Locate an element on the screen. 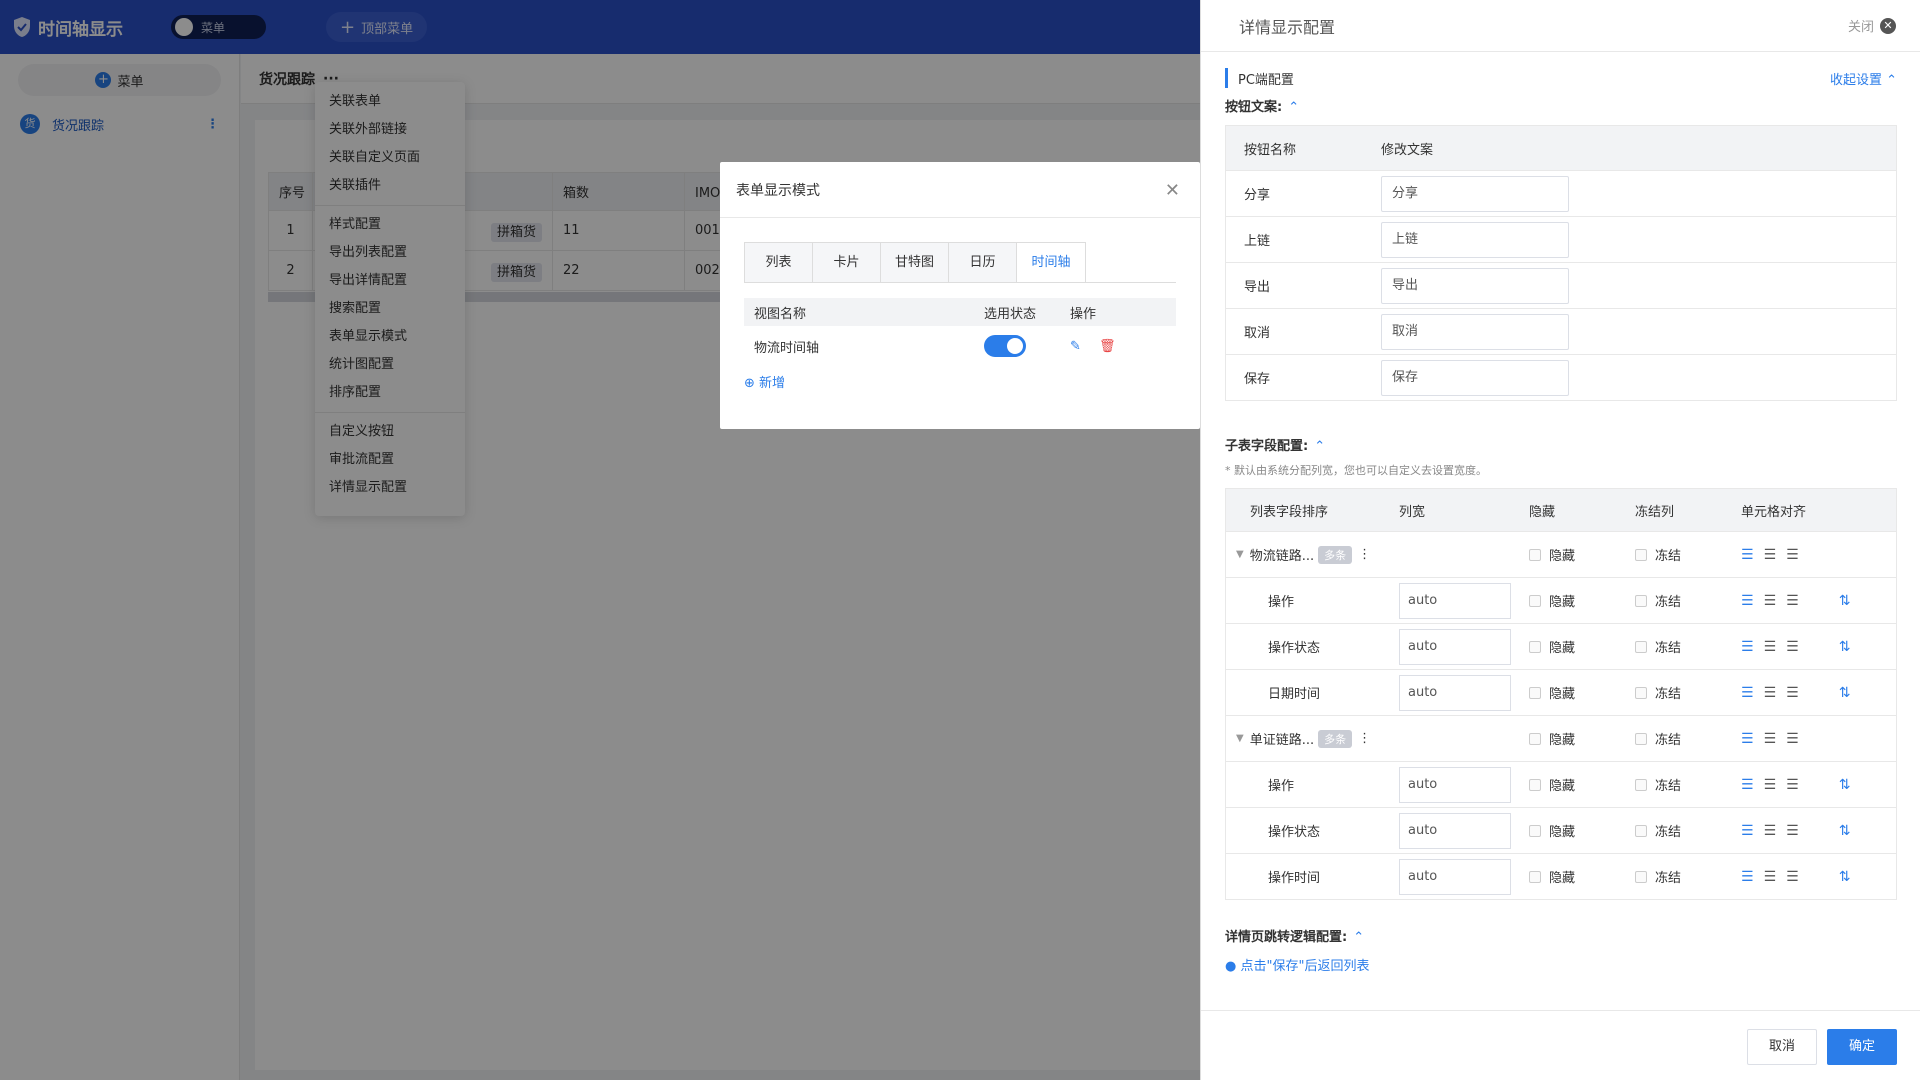 The image size is (1920, 1080). hide-label: 隐藏 is located at coordinates (1562, 602).